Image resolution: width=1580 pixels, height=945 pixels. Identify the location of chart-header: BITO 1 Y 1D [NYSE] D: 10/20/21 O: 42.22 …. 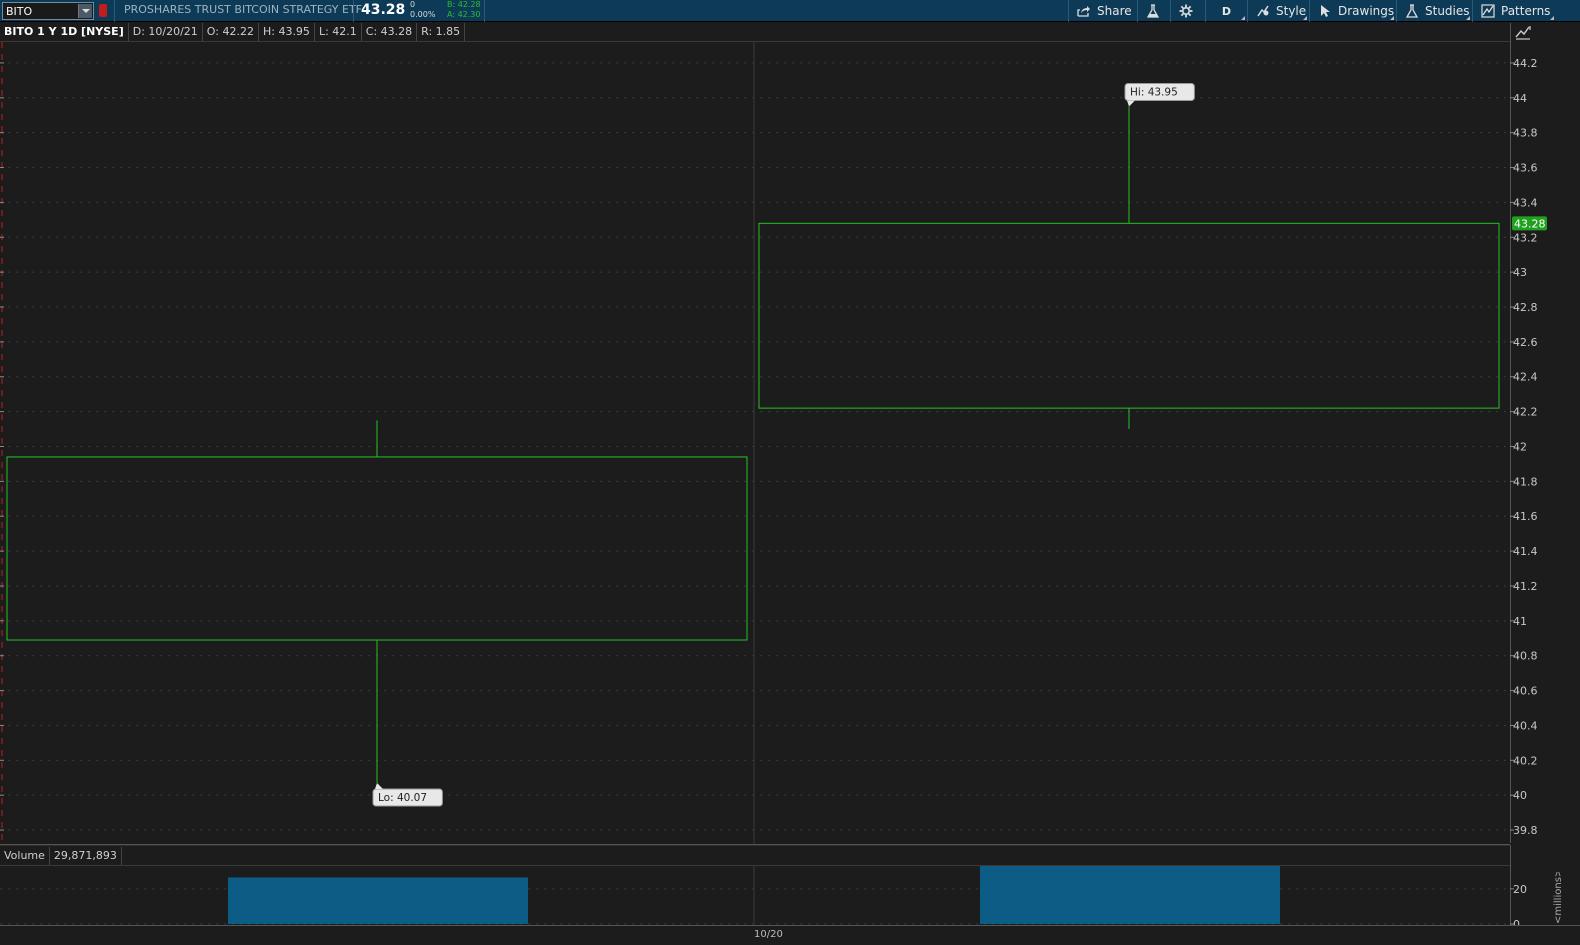
(233, 32).